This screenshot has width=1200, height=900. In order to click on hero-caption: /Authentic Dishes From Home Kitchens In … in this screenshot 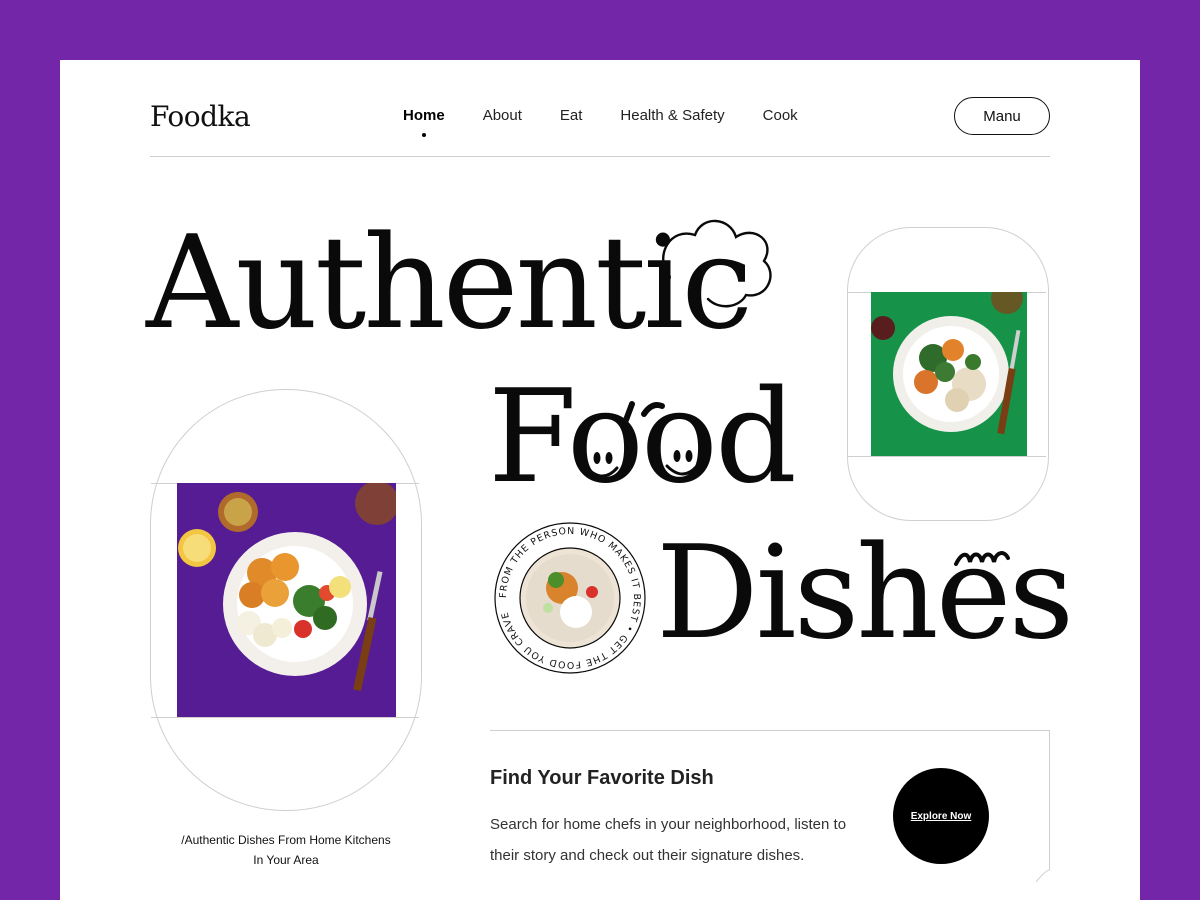, I will do `click(286, 850)`.